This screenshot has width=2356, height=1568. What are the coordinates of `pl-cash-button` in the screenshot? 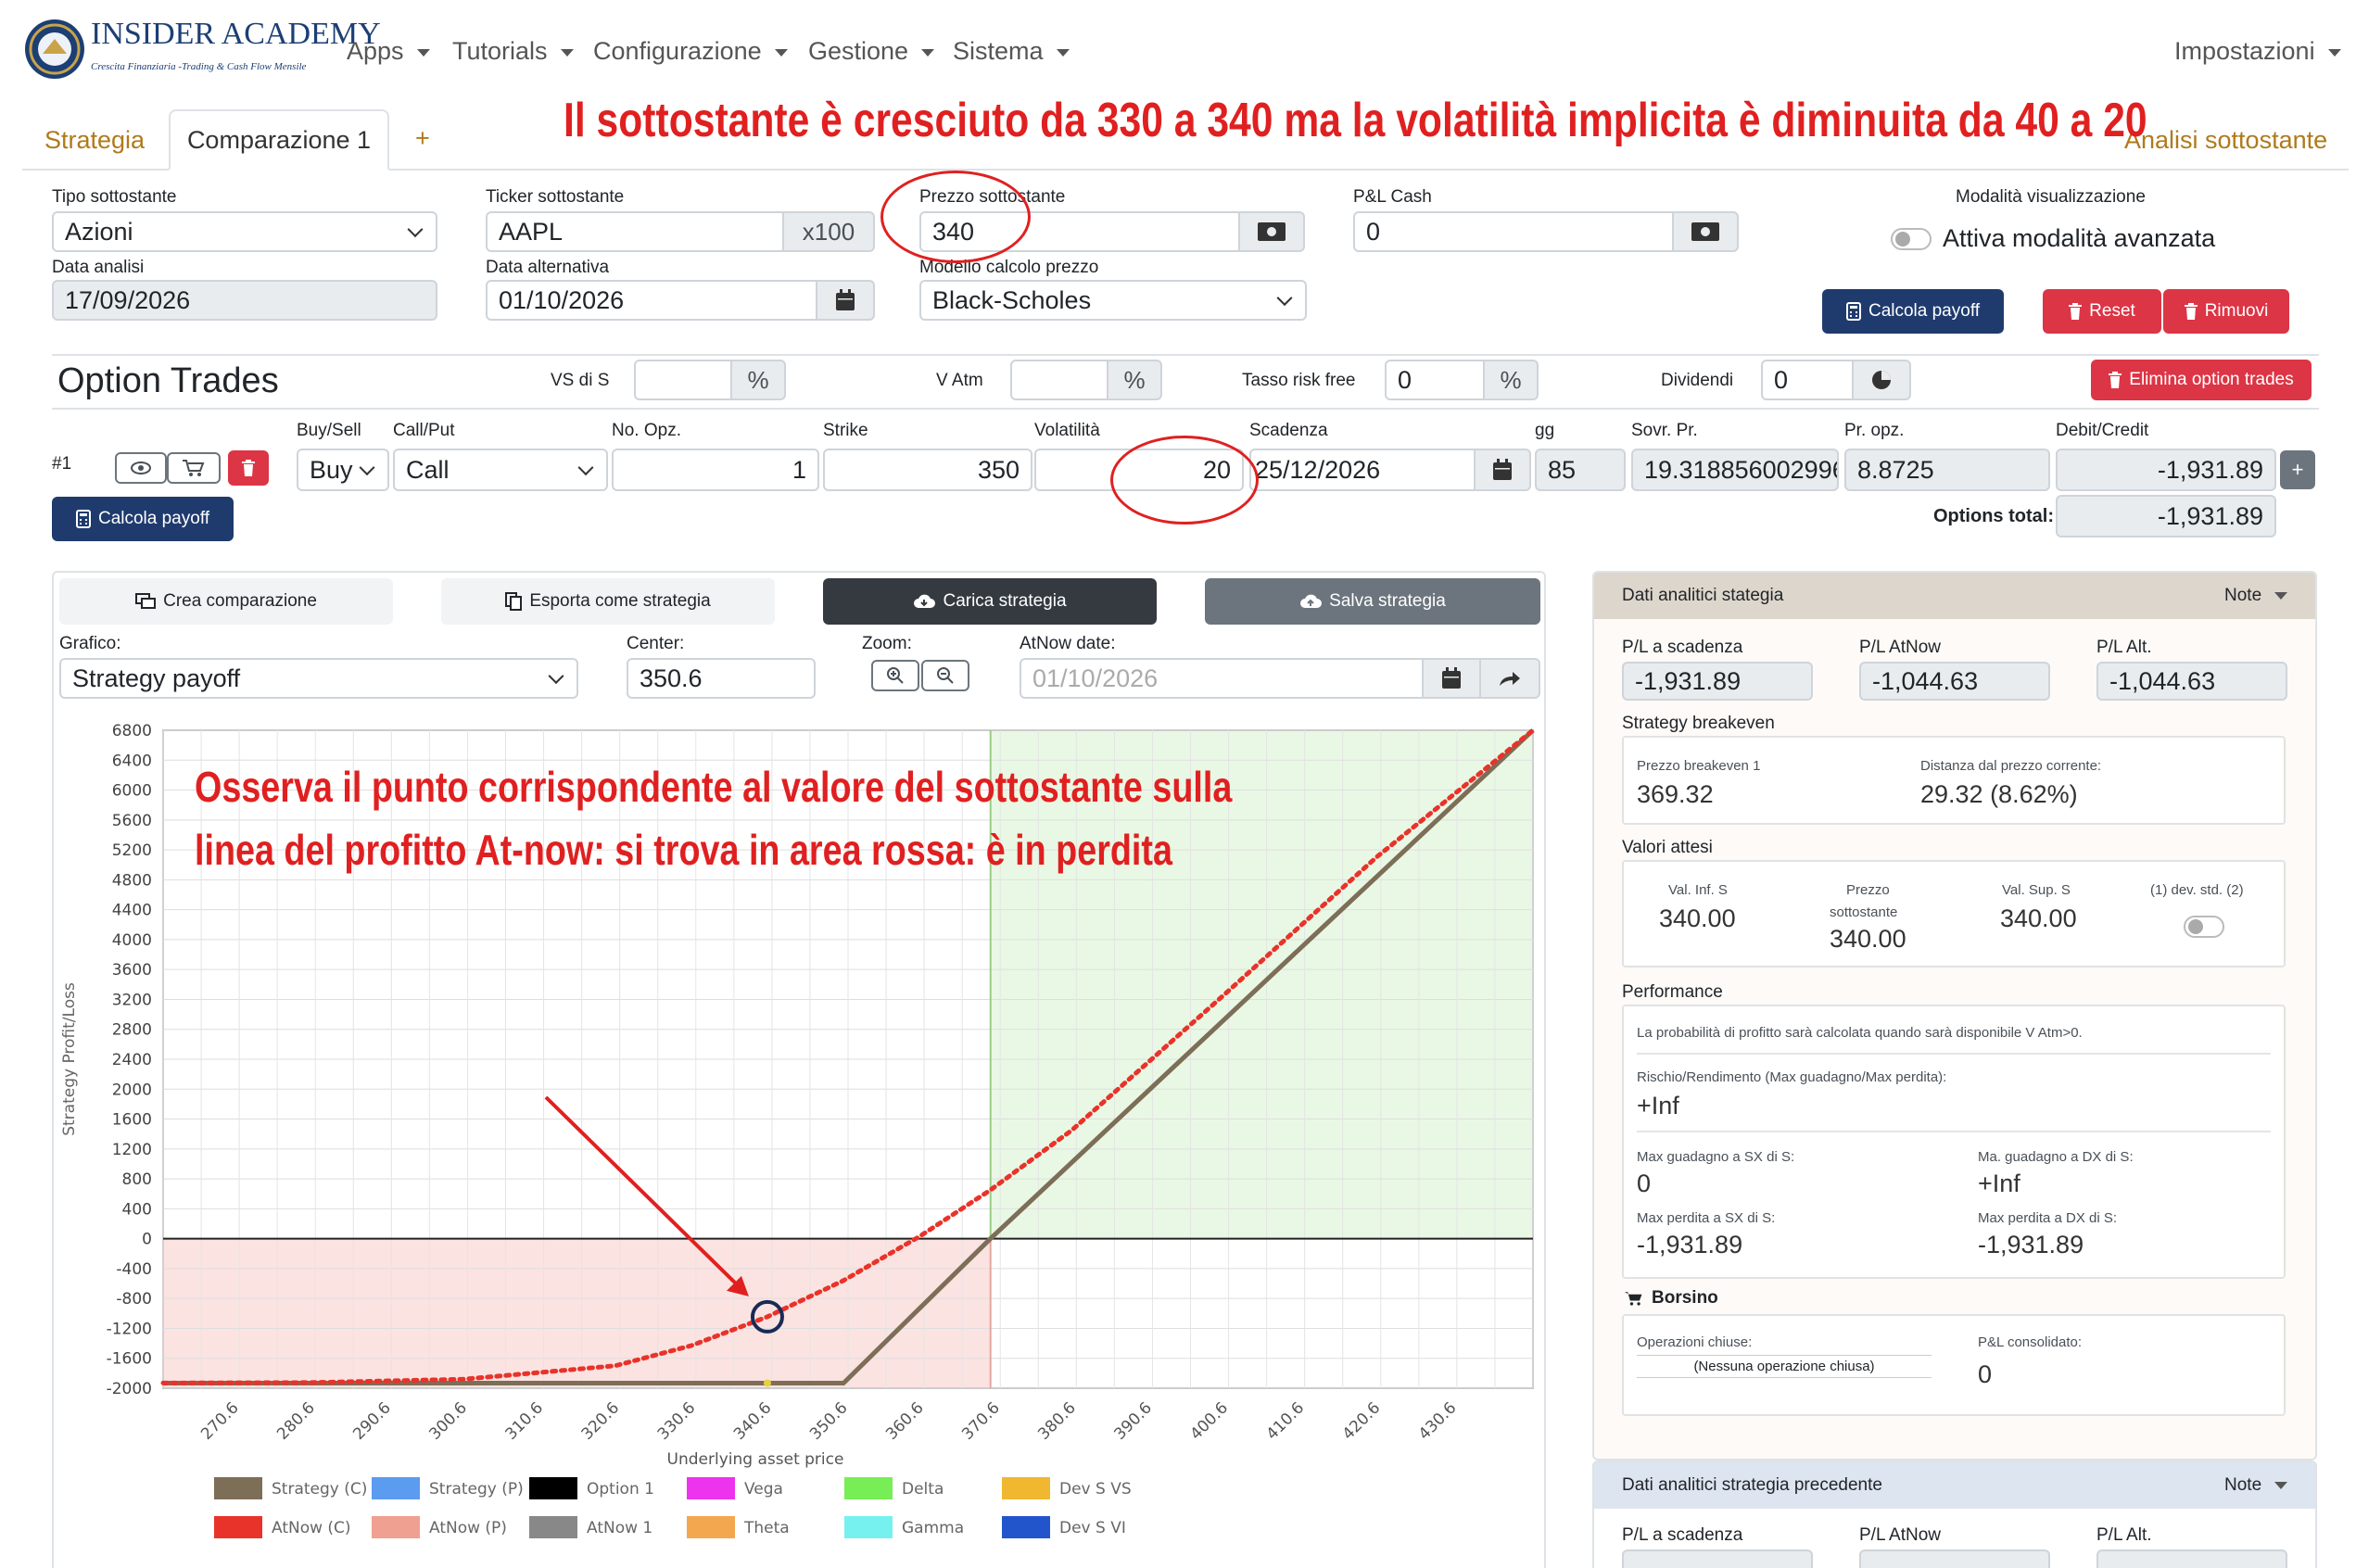 It's located at (1705, 231).